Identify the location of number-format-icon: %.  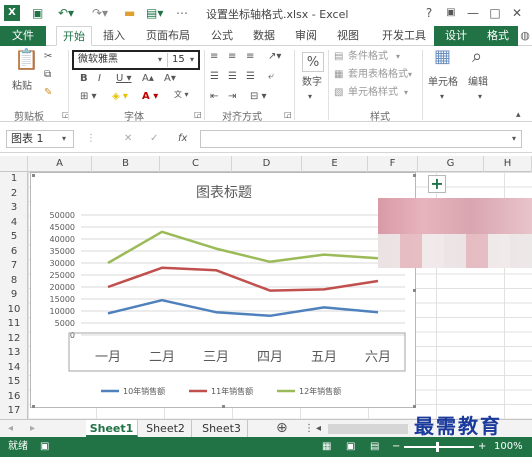
(313, 62).